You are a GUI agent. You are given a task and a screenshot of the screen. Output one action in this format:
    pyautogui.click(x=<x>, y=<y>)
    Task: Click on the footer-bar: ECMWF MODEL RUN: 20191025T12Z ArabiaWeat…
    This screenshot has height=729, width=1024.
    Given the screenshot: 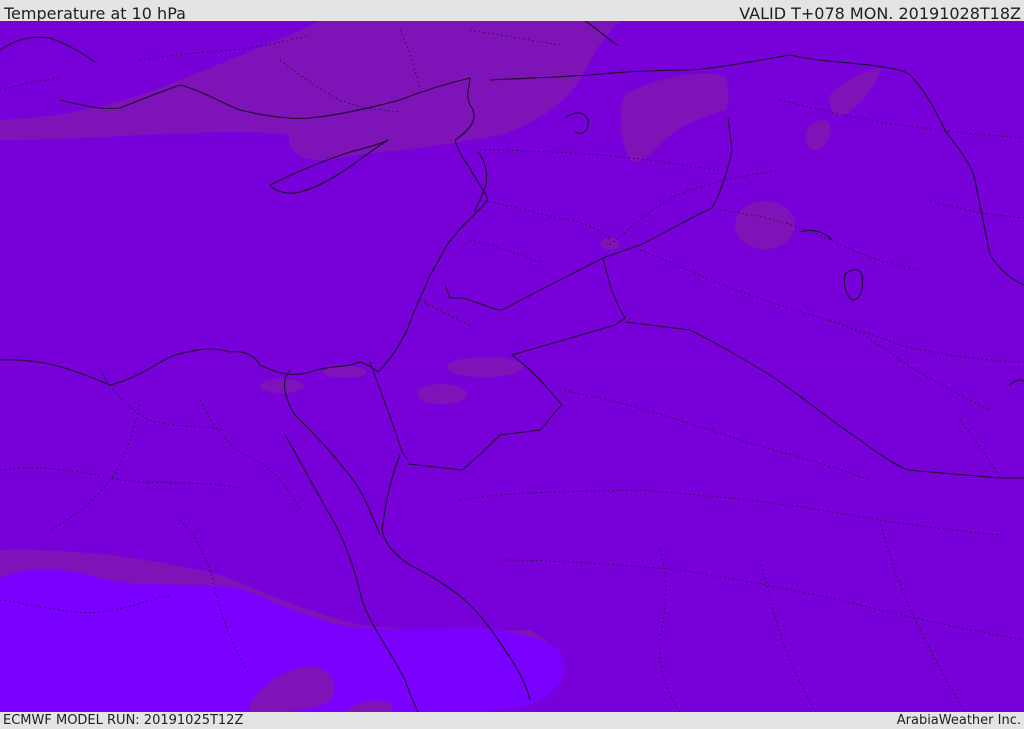 What is the action you would take?
    pyautogui.click(x=512, y=720)
    